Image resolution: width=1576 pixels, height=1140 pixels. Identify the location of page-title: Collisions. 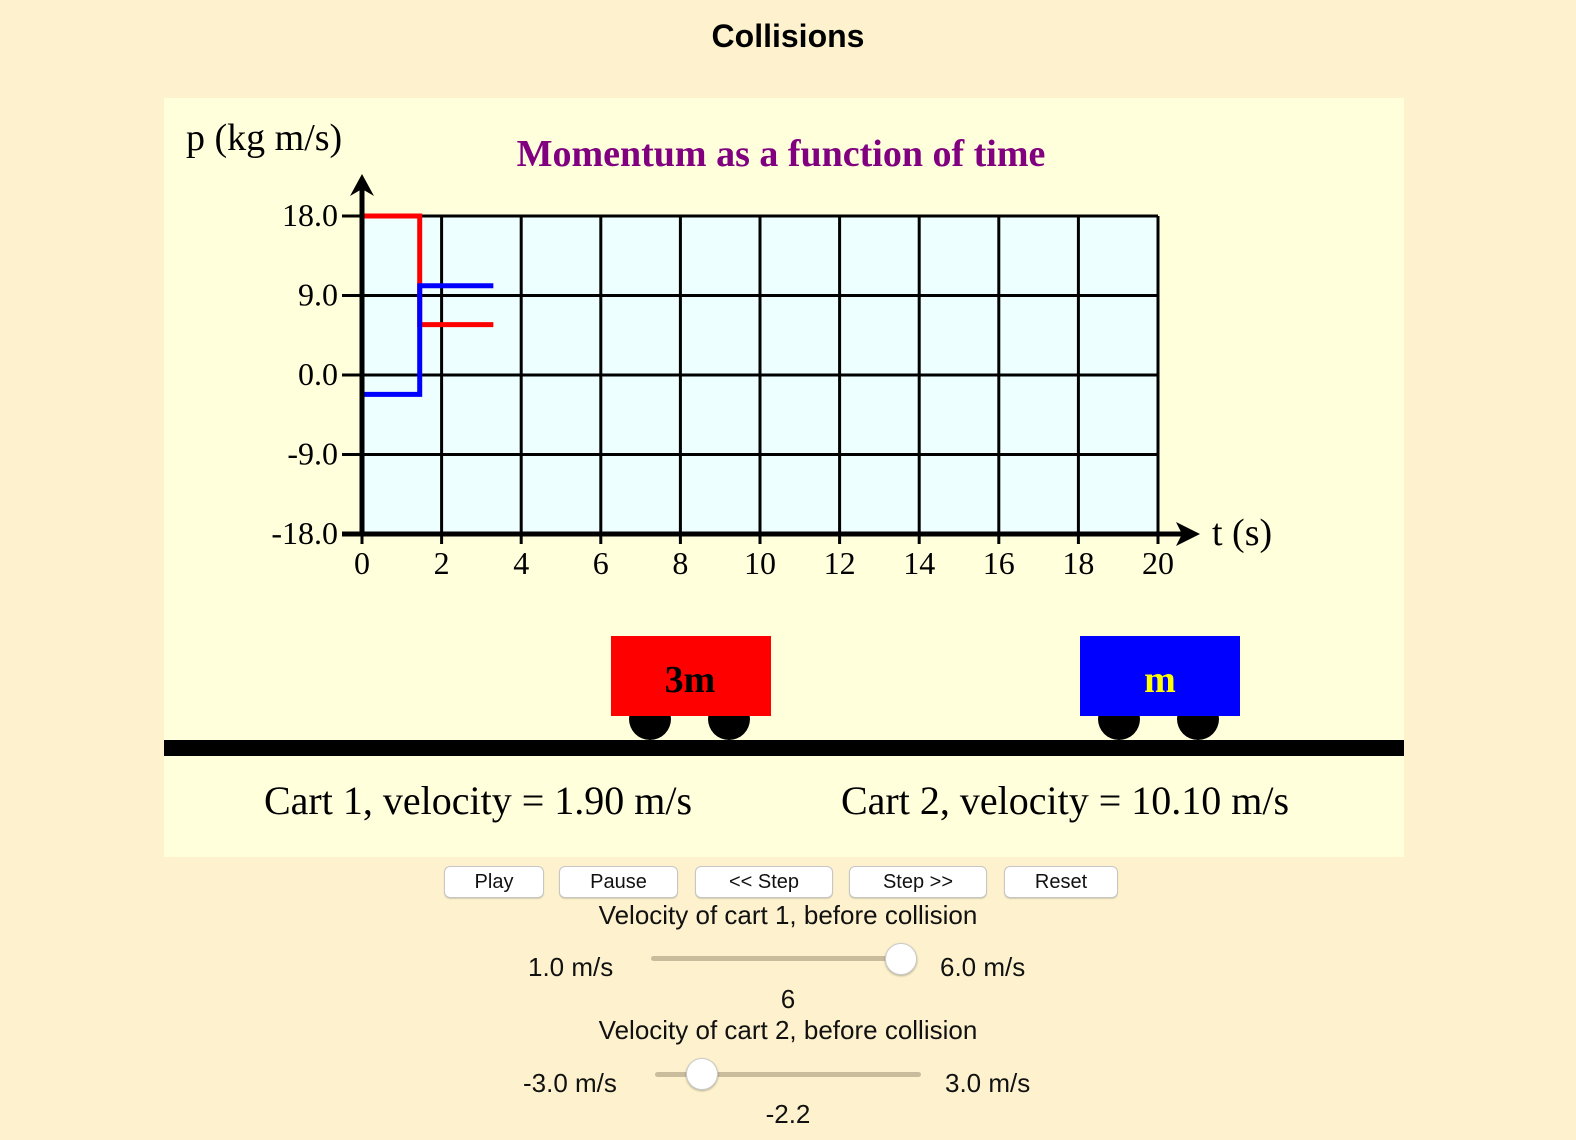
(788, 36).